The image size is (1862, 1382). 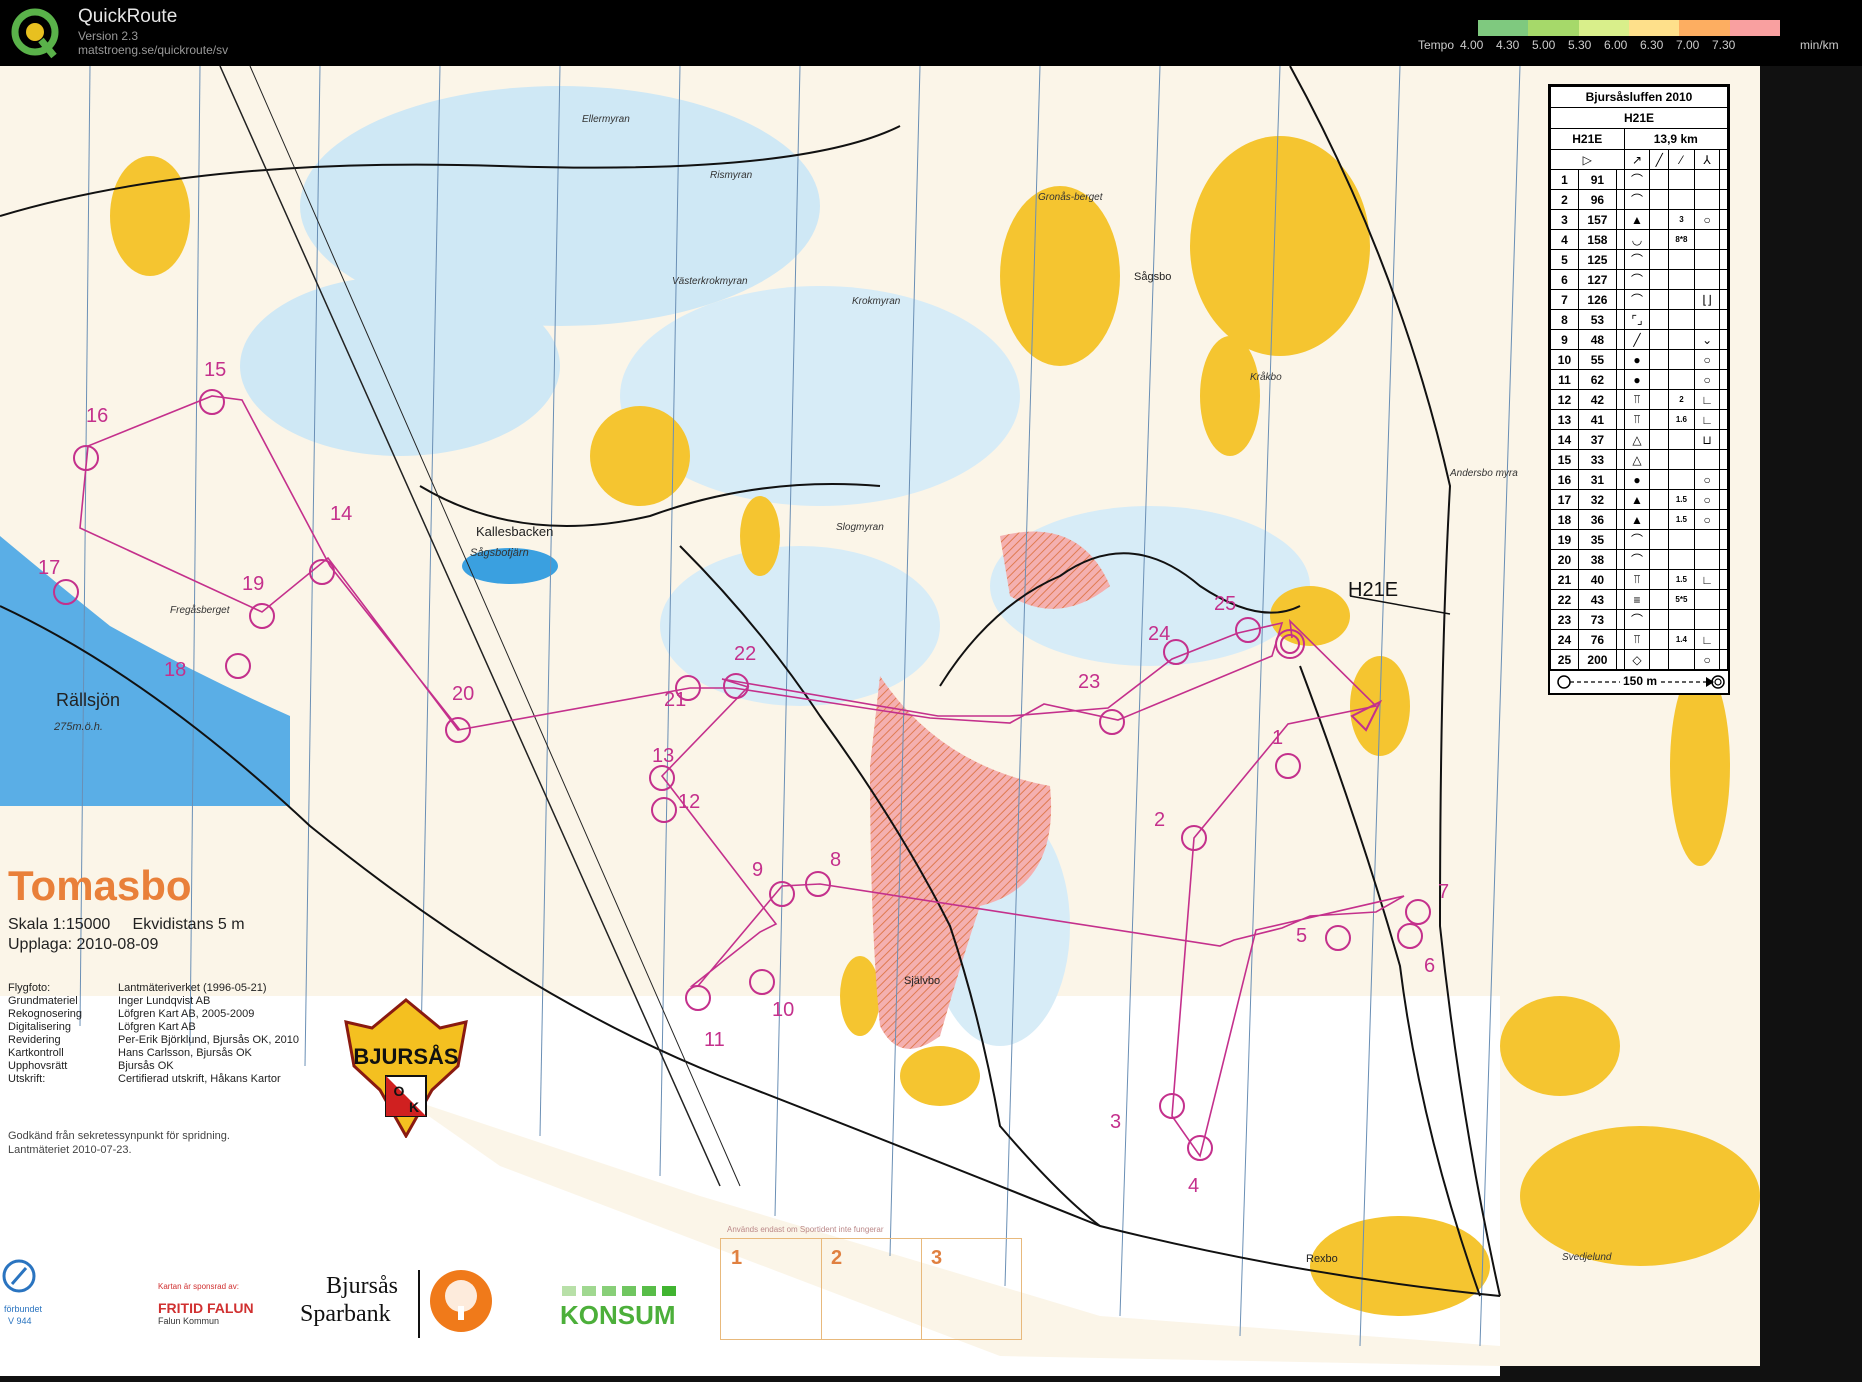 I want to click on feature-symbol: ▲, so click(x=1637, y=519).